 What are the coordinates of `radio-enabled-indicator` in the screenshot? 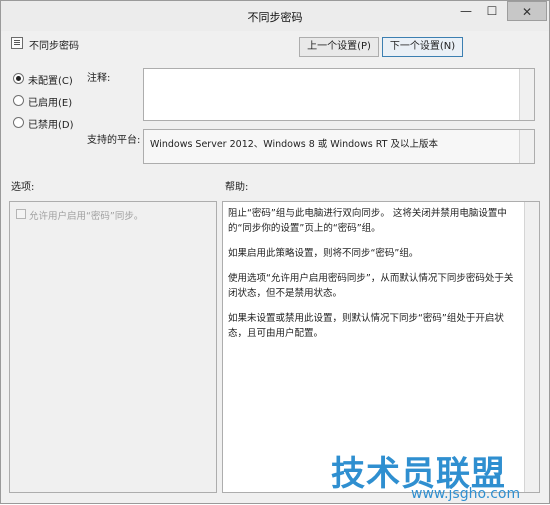 It's located at (18, 100).